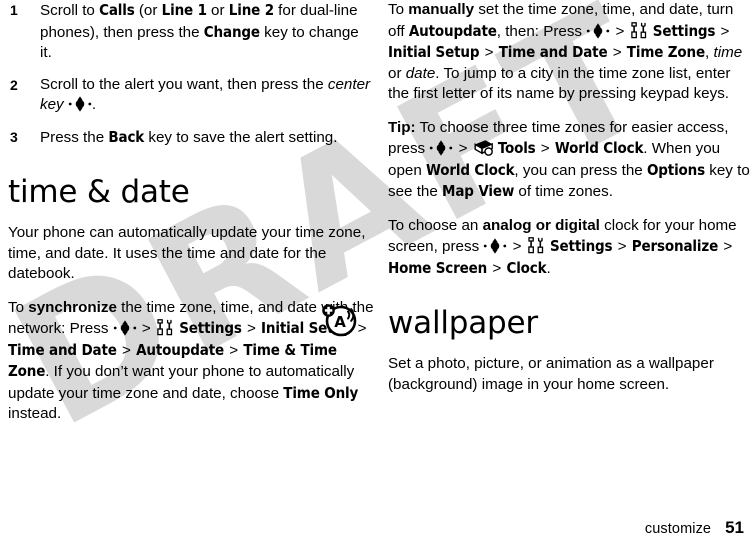 The height and width of the screenshot is (546, 754). I want to click on step-number: 1, so click(14, 10).